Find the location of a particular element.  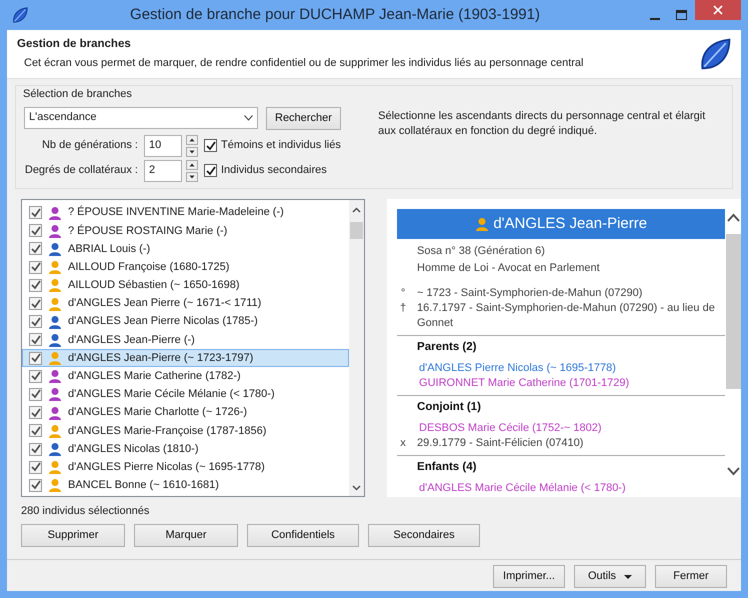

action-button: Supprimer is located at coordinates (73, 535).